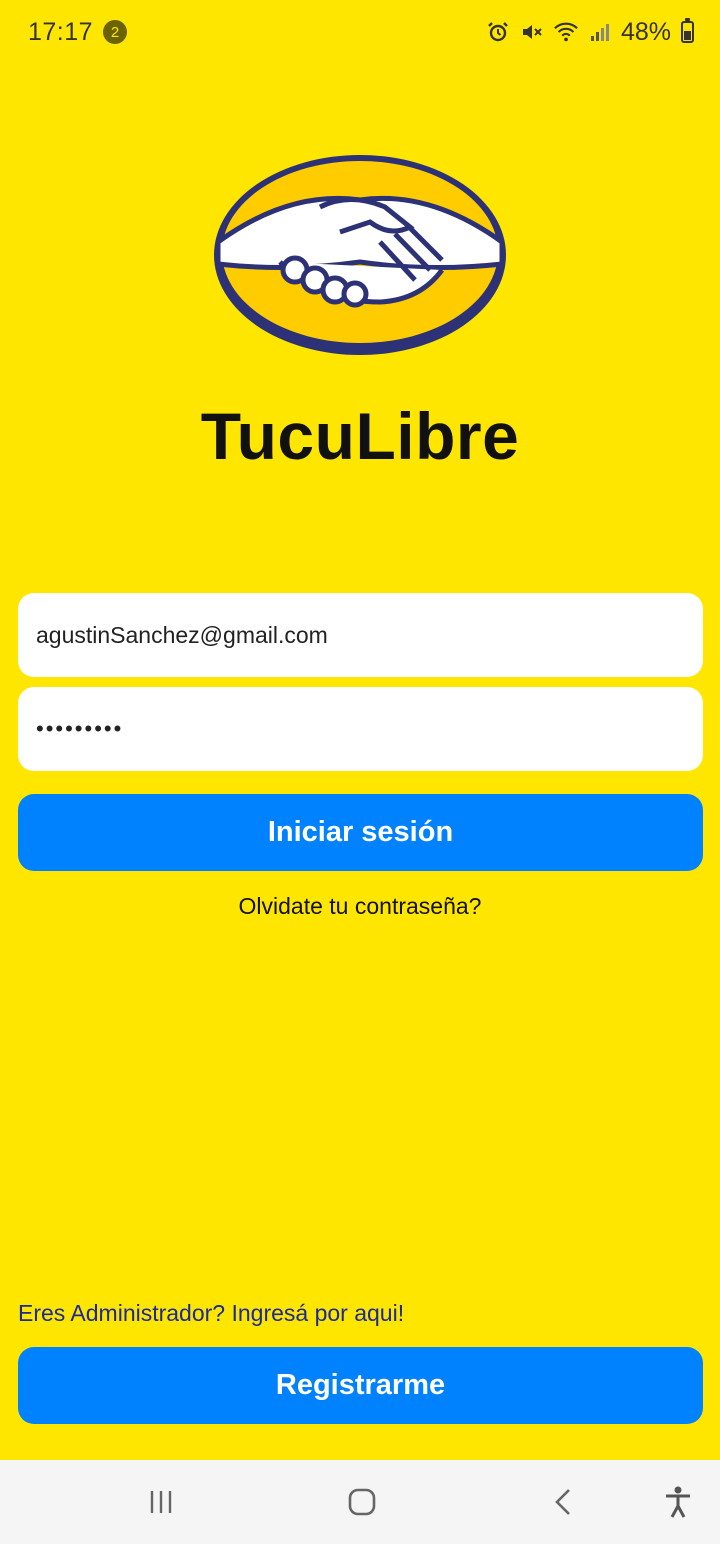 This screenshot has height=1544, width=720. Describe the element at coordinates (600, 32) in the screenshot. I see `signal-icon` at that location.